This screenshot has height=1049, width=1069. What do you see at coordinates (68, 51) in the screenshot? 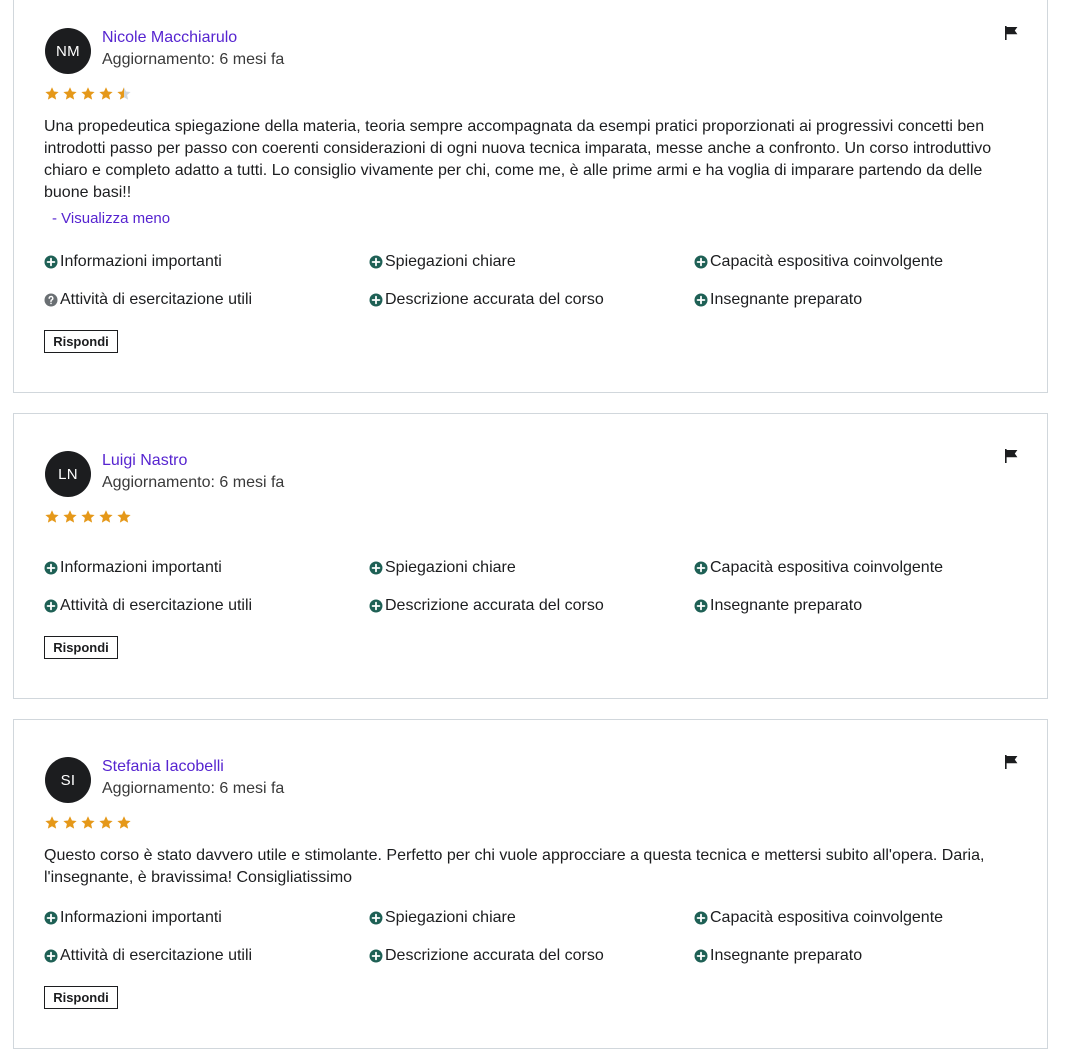
I see `avatar: NM` at bounding box center [68, 51].